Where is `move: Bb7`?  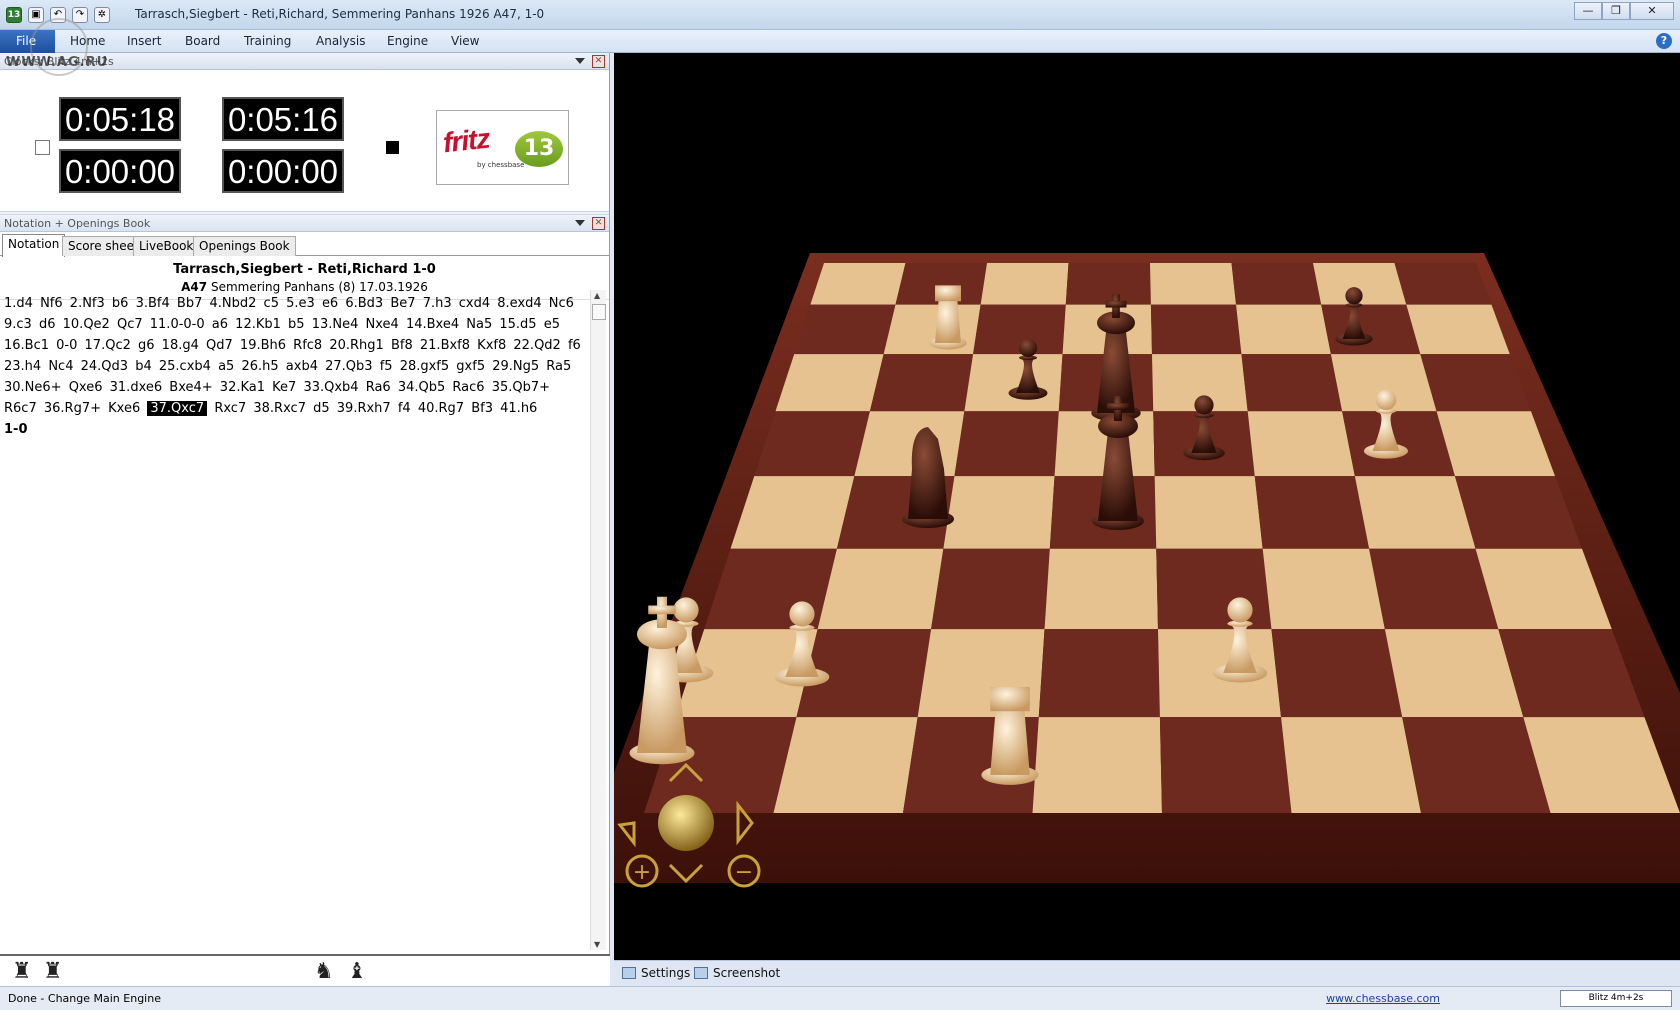
move: Bb7 is located at coordinates (189, 303).